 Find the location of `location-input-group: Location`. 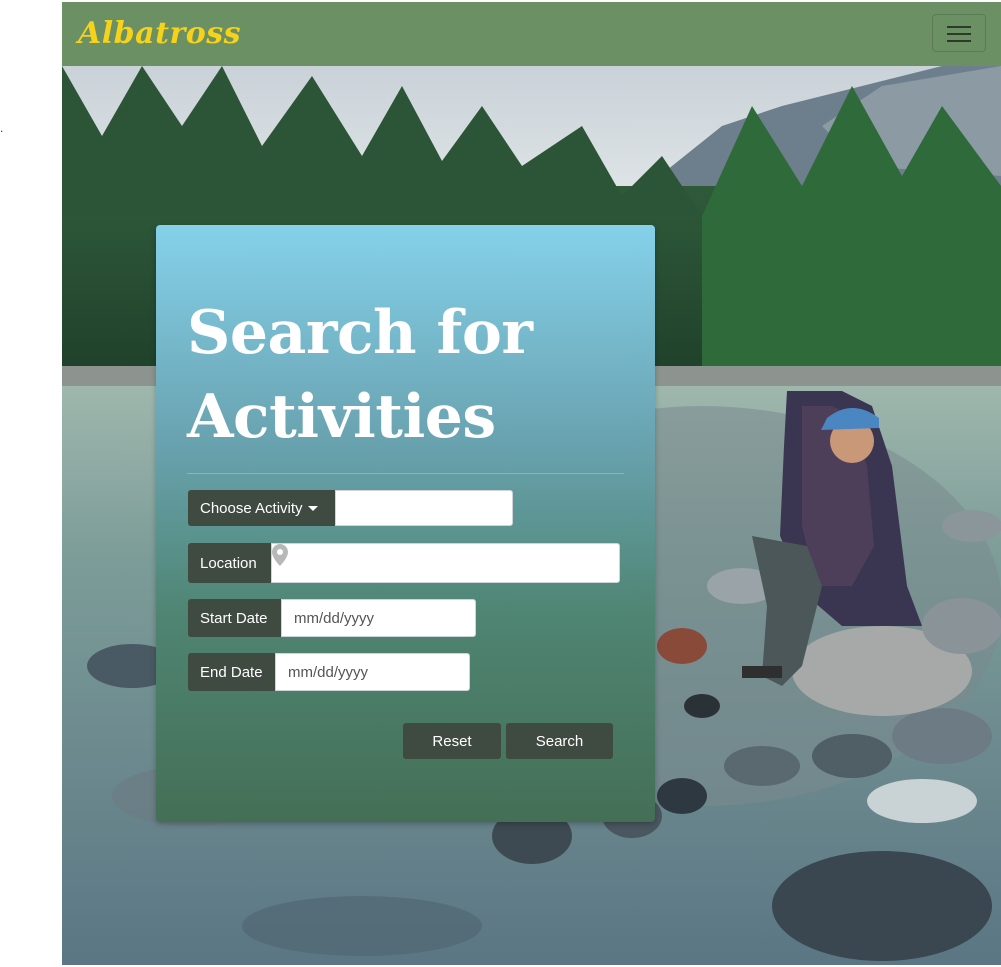

location-input-group: Location is located at coordinates (404, 563).